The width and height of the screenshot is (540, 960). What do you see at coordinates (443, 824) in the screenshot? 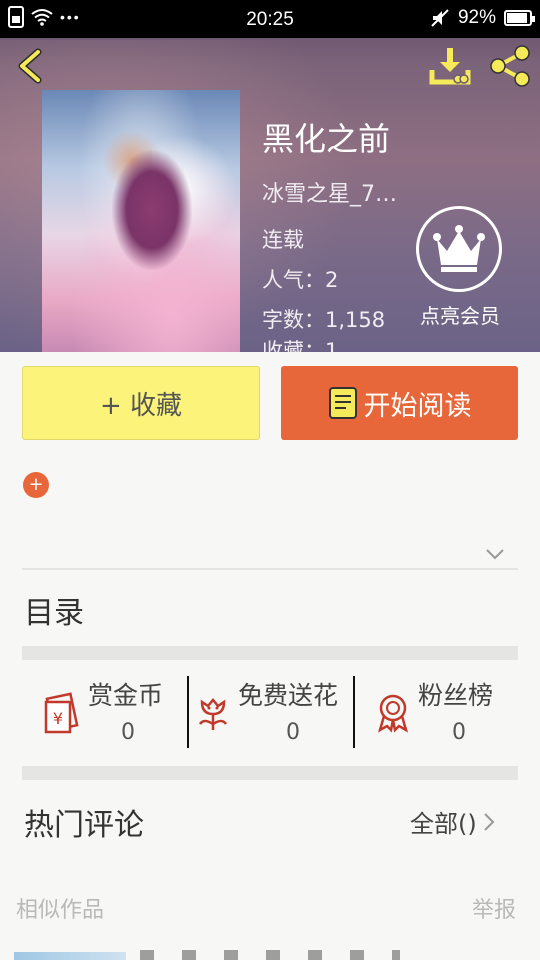
I see `all-comments-label: 全部()` at bounding box center [443, 824].